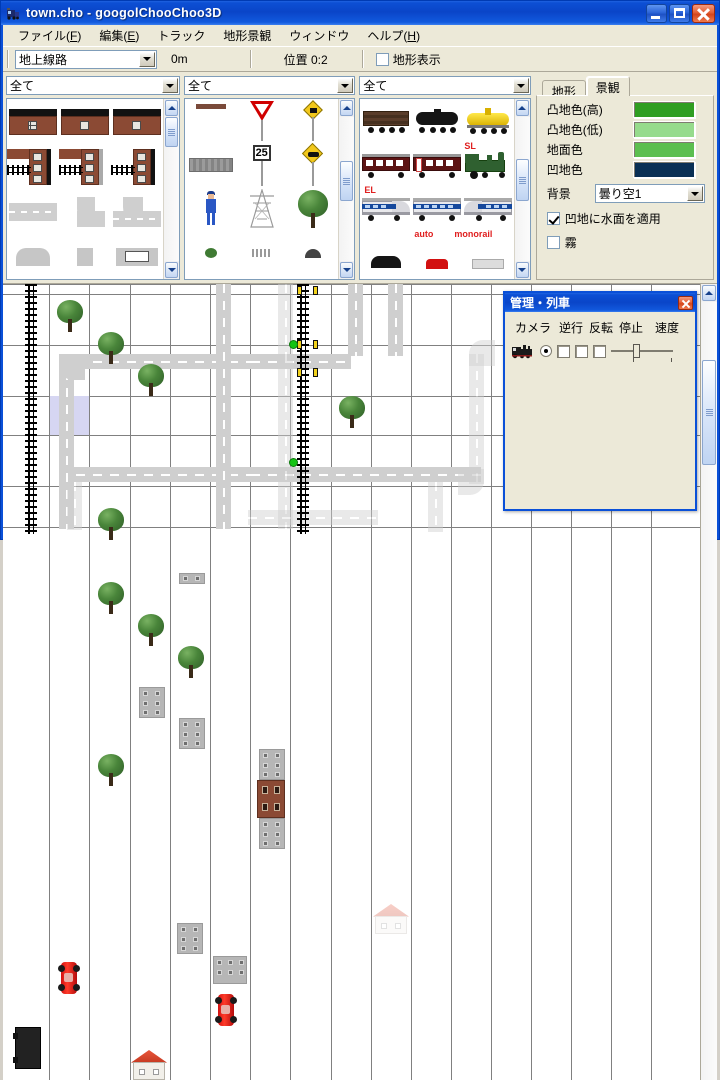 The image size is (720, 1080). What do you see at coordinates (663, 169) in the screenshot?
I see `color-swatch-depression` at bounding box center [663, 169].